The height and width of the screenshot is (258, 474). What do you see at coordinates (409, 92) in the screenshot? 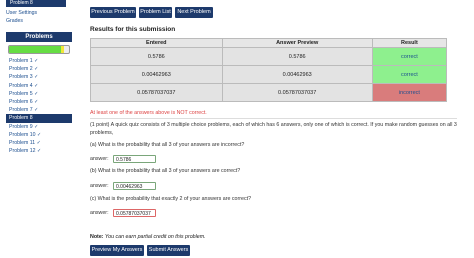
I see `result-cell: incorrect` at bounding box center [409, 92].